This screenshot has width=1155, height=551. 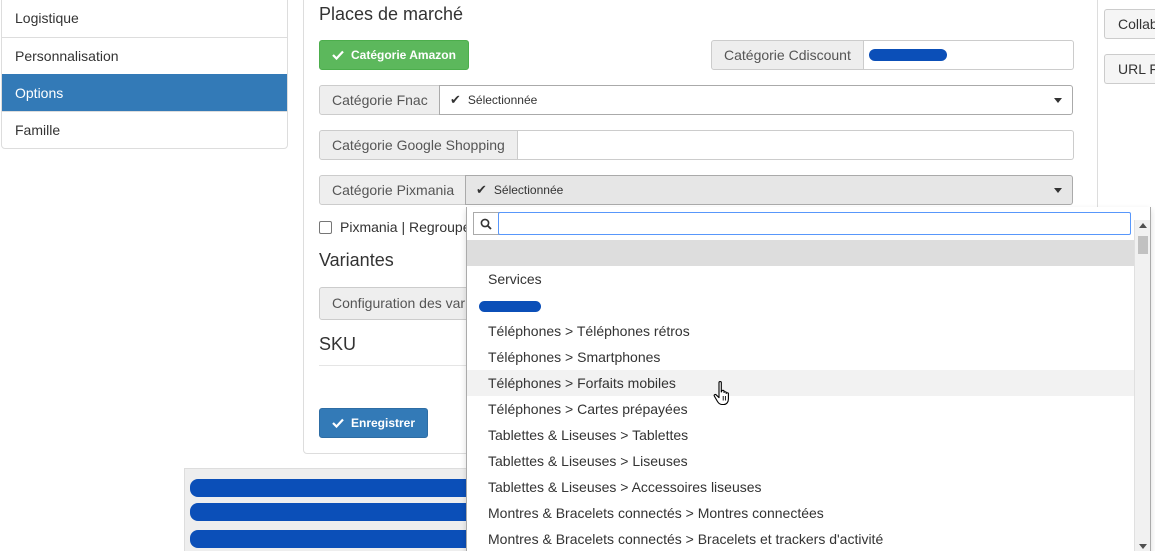 What do you see at coordinates (1143, 546) in the screenshot?
I see `scroll-down-icon` at bounding box center [1143, 546].